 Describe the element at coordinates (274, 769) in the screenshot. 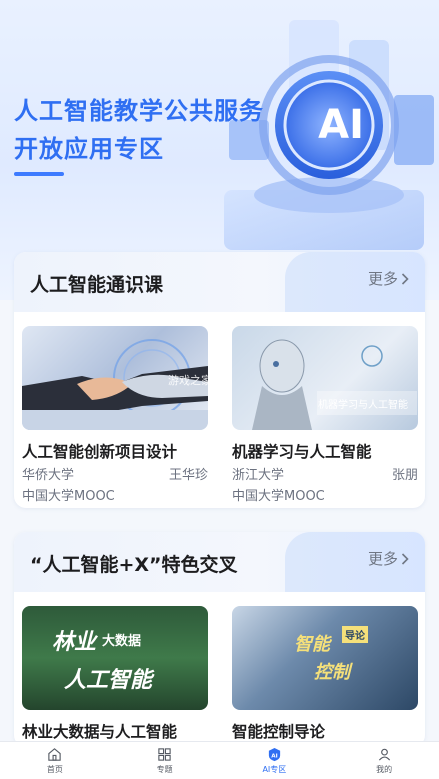

I see `tab-label: AI专区` at that location.